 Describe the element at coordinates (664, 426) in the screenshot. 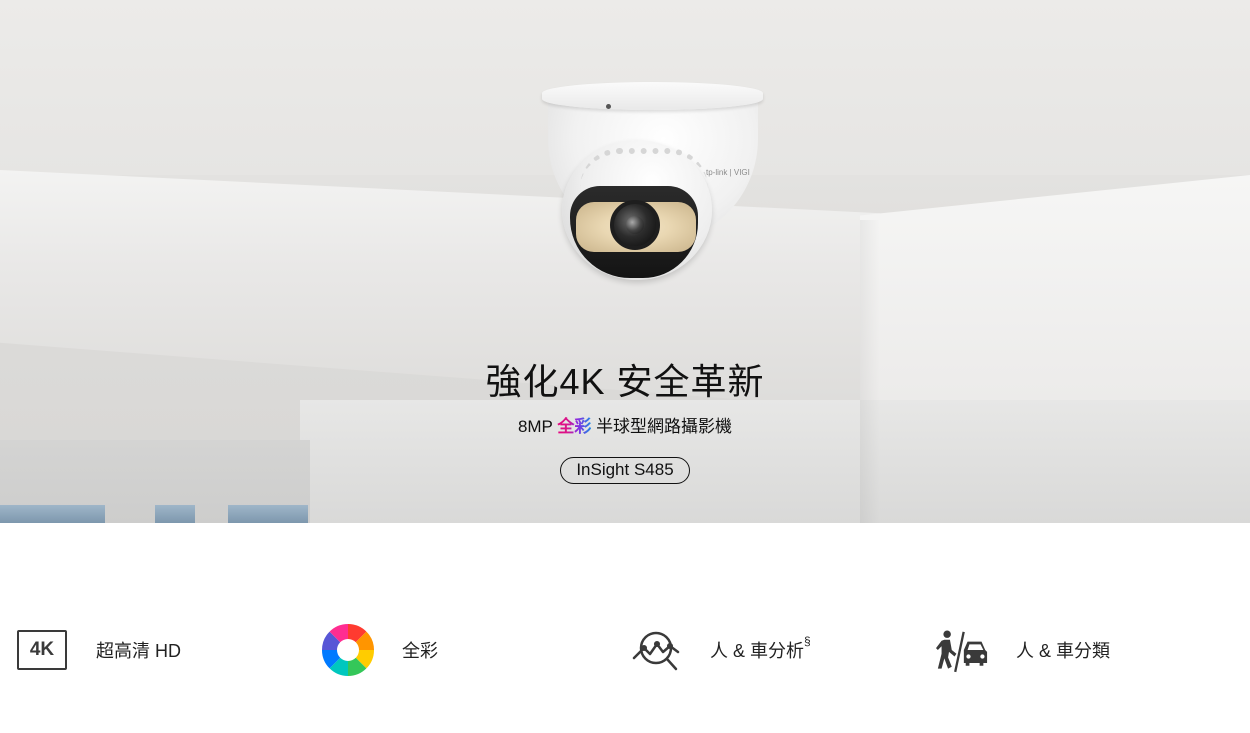

I see `subtitle-suffix: 半球型網路攝影機` at that location.